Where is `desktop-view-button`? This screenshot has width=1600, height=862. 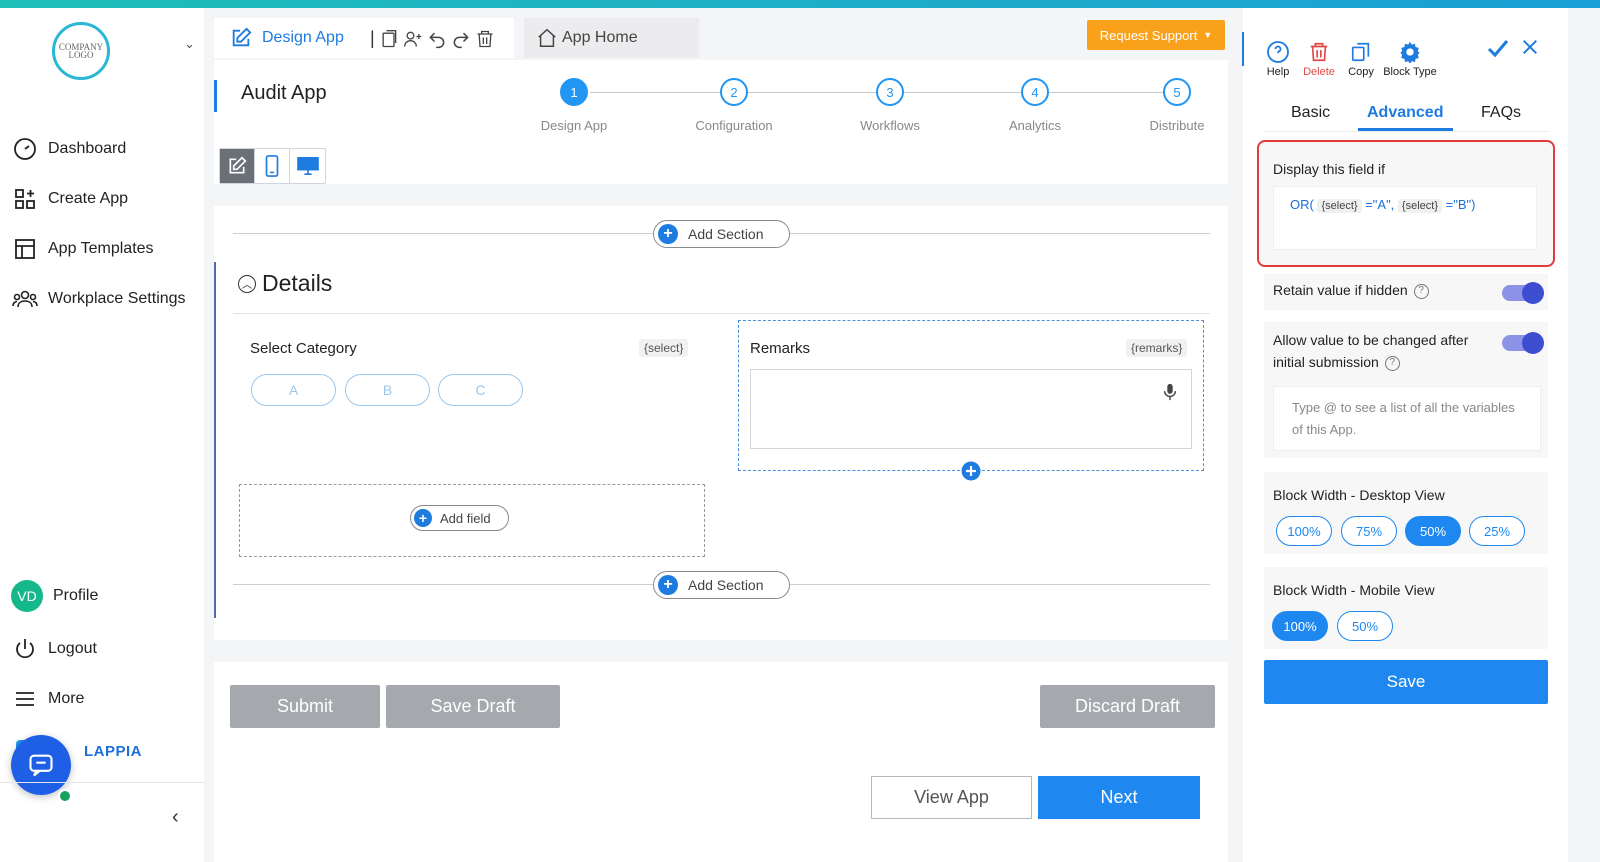
desktop-view-button is located at coordinates (307, 166).